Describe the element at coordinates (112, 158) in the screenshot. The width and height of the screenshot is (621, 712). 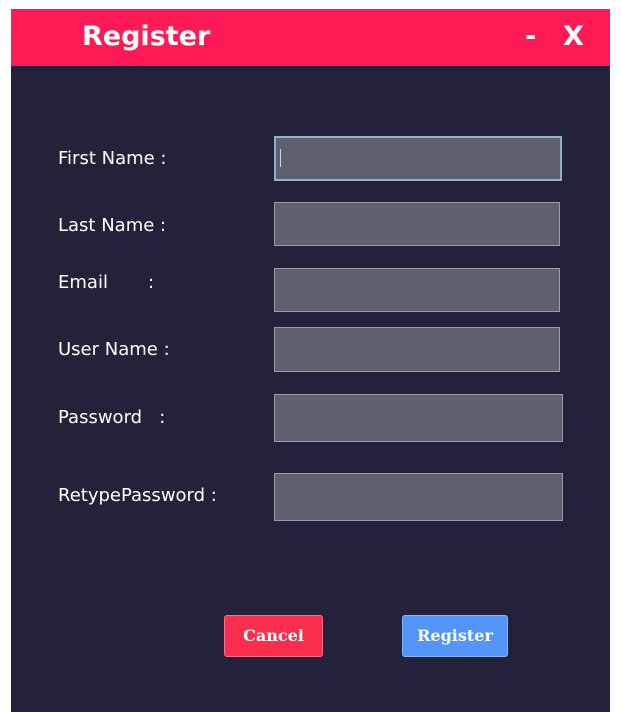
I see `first-name-label: First Name :` at that location.